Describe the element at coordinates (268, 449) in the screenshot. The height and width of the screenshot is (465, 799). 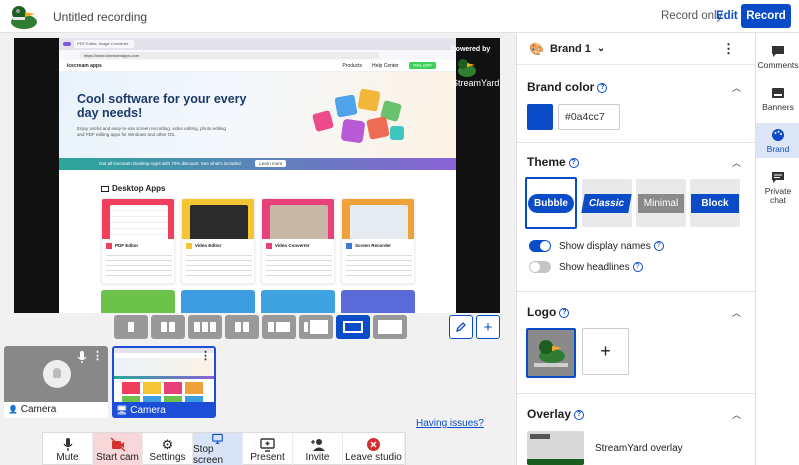
I see `present-button: Present` at that location.